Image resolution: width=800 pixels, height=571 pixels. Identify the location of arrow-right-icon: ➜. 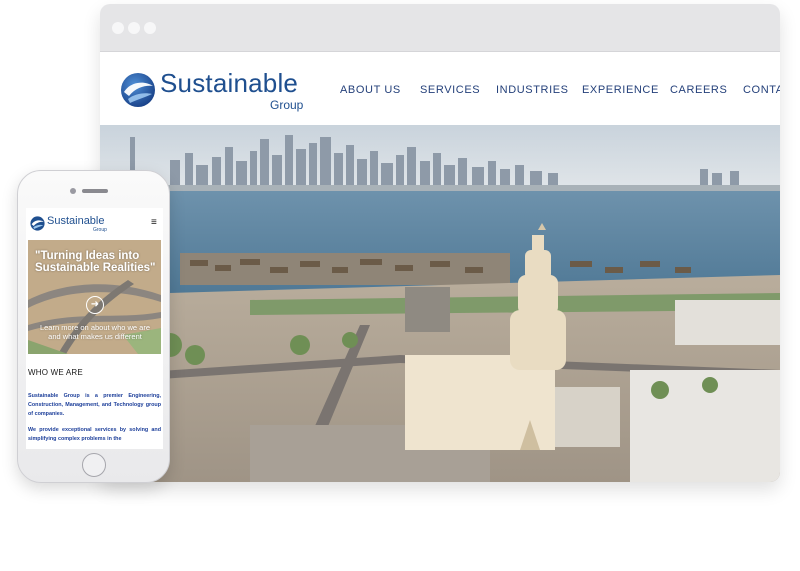
(95, 305).